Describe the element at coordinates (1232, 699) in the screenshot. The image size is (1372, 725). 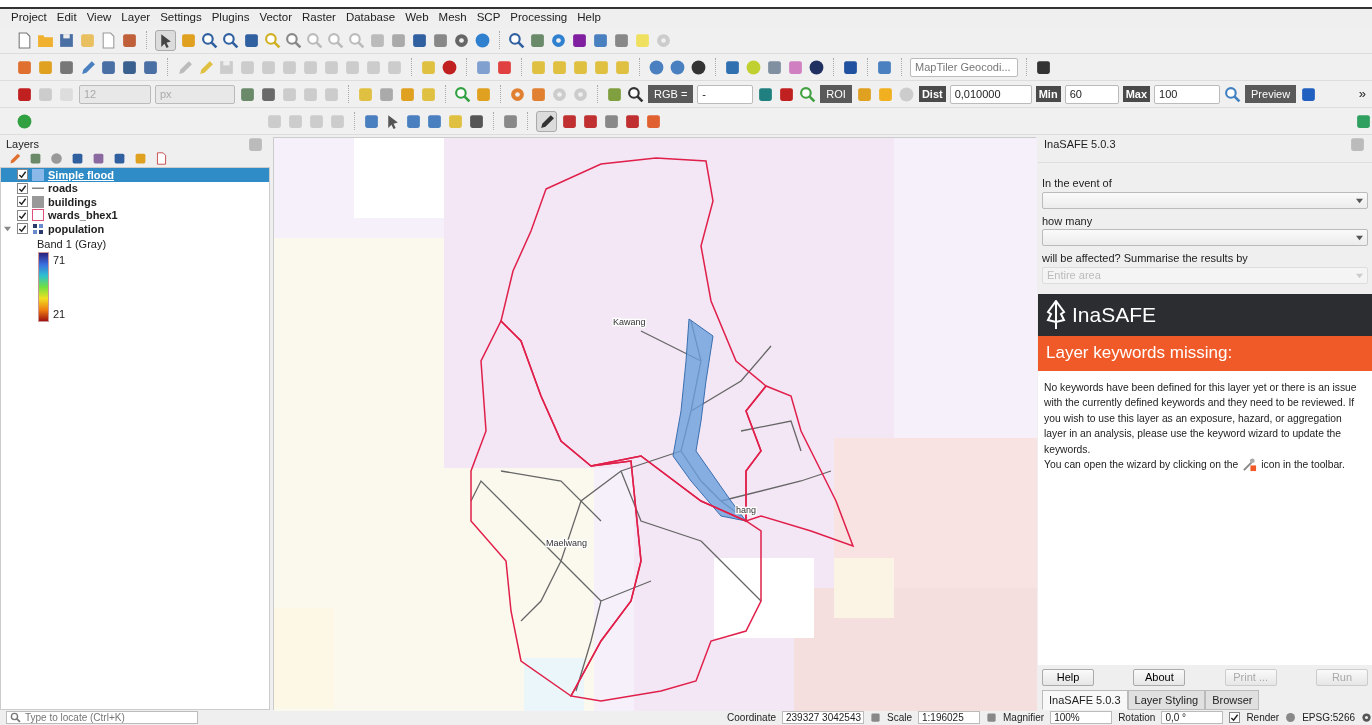
I see `panel-tab: Browser` at that location.